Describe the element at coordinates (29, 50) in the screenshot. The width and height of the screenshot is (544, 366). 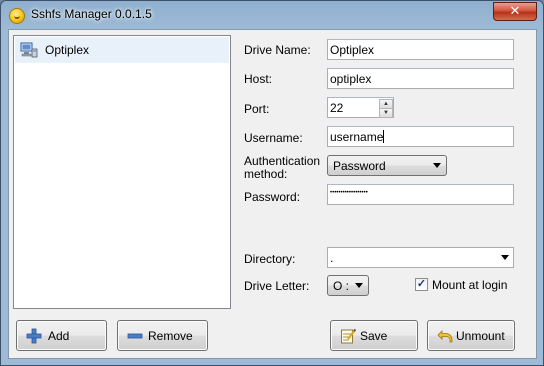
I see `computer-network-icon` at that location.